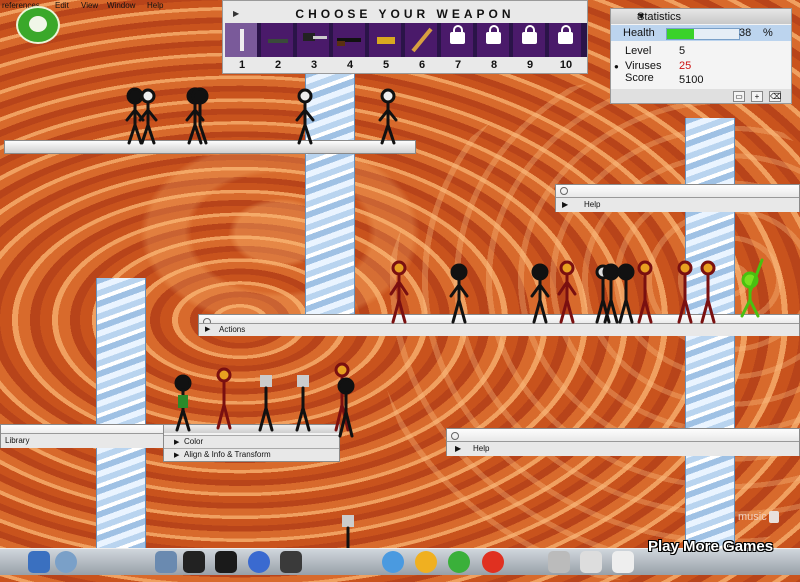 Image resolution: width=800 pixels, height=582 pixels. I want to click on weapon-panel-title: CHOOSE YOUR WEAPON, so click(405, 14).